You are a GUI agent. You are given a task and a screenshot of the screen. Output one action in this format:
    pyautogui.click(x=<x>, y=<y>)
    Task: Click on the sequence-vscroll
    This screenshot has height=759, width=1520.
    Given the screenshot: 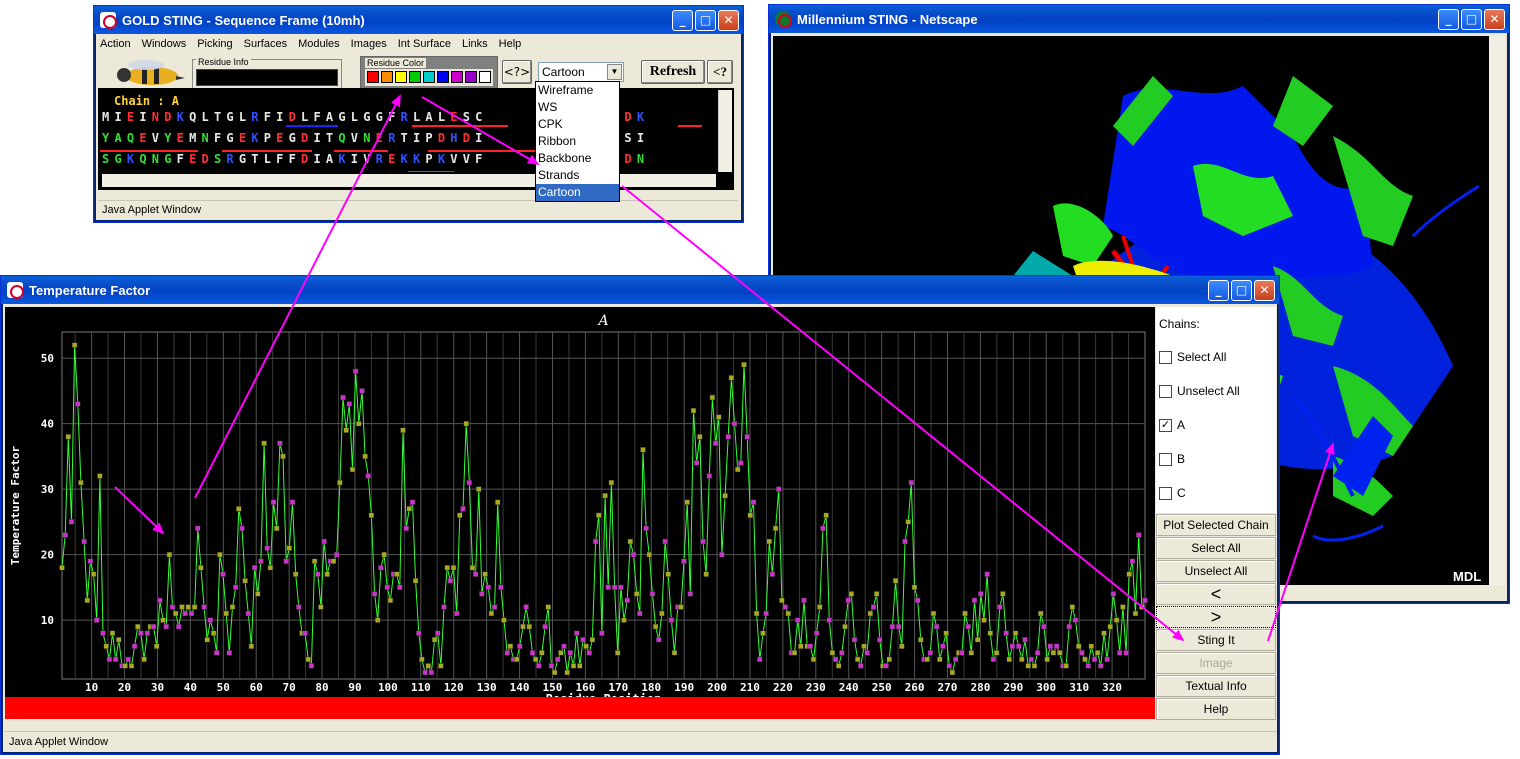 What is the action you would take?
    pyautogui.click(x=725, y=131)
    